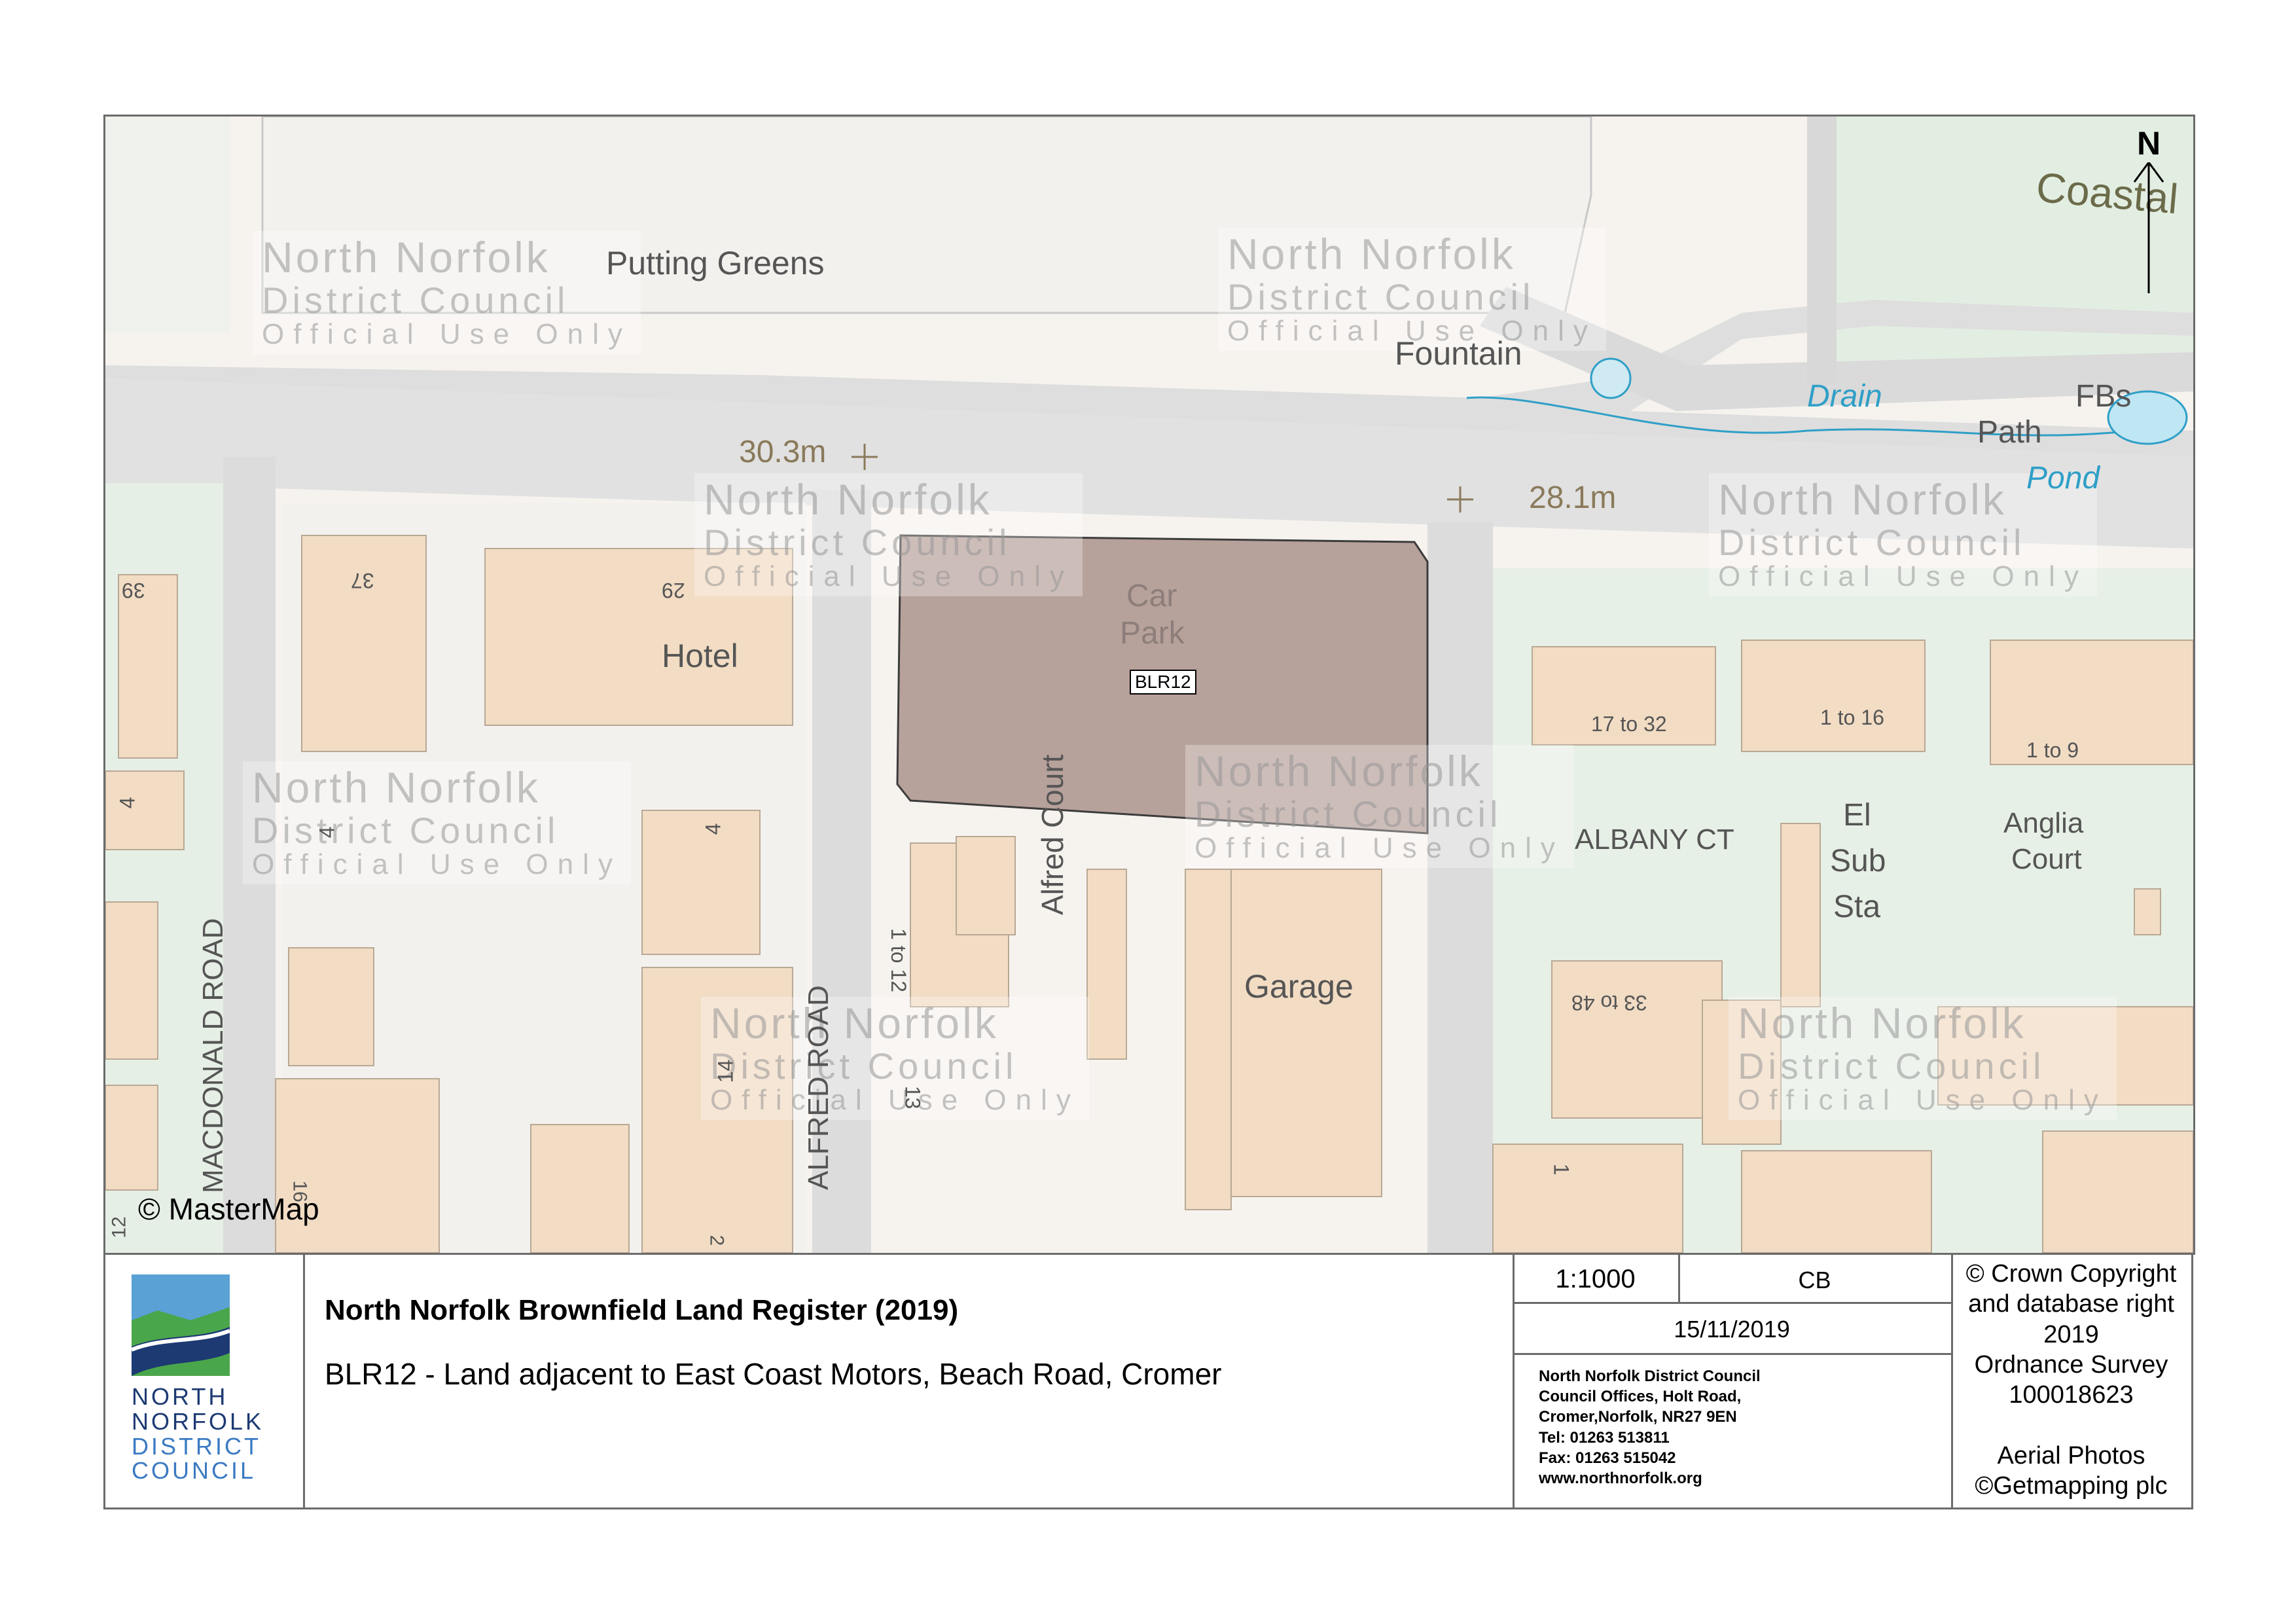 Image resolution: width=2296 pixels, height=1624 pixels. What do you see at coordinates (700, 656) in the screenshot?
I see `label-hotel: Hotel` at bounding box center [700, 656].